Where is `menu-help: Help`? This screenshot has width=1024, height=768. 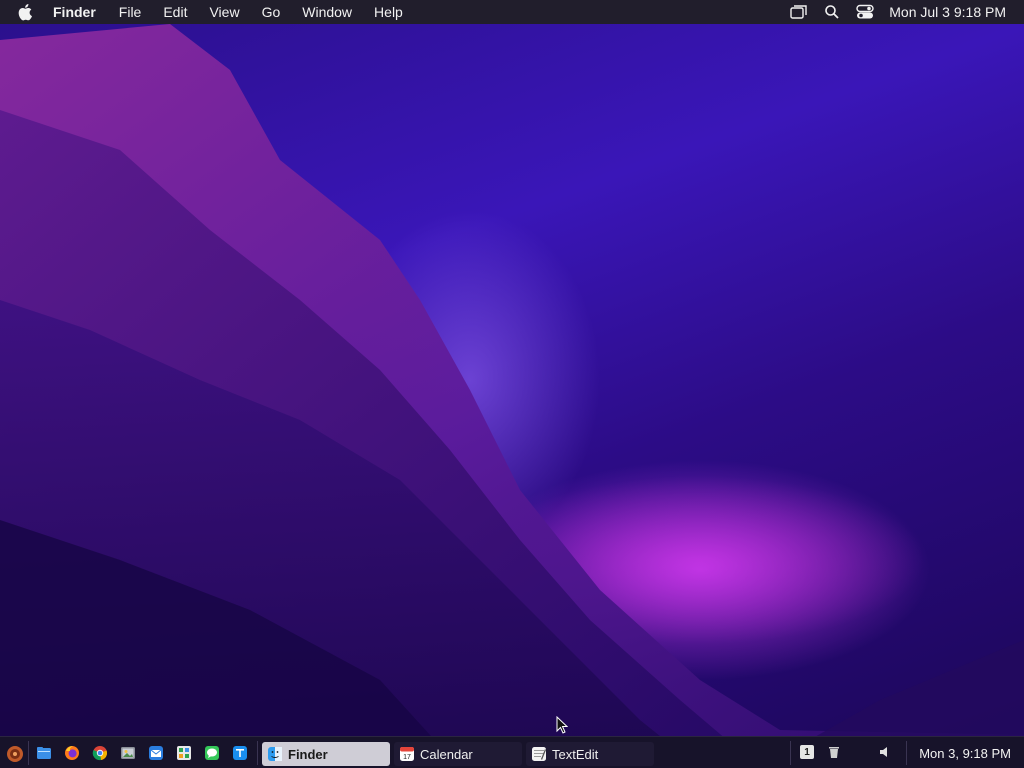
menu-help: Help is located at coordinates (388, 12).